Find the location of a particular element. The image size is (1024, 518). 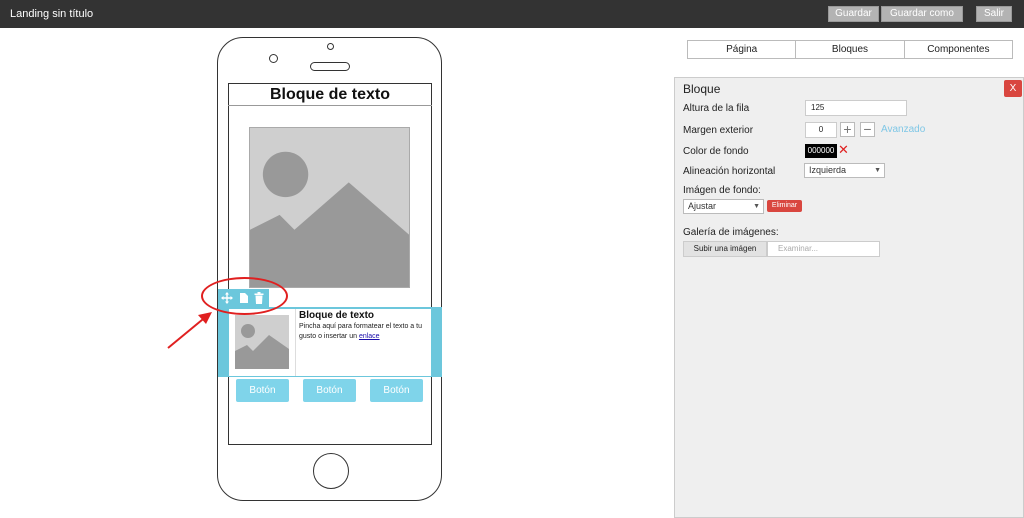

margin-increase-button: + is located at coordinates (847, 129).